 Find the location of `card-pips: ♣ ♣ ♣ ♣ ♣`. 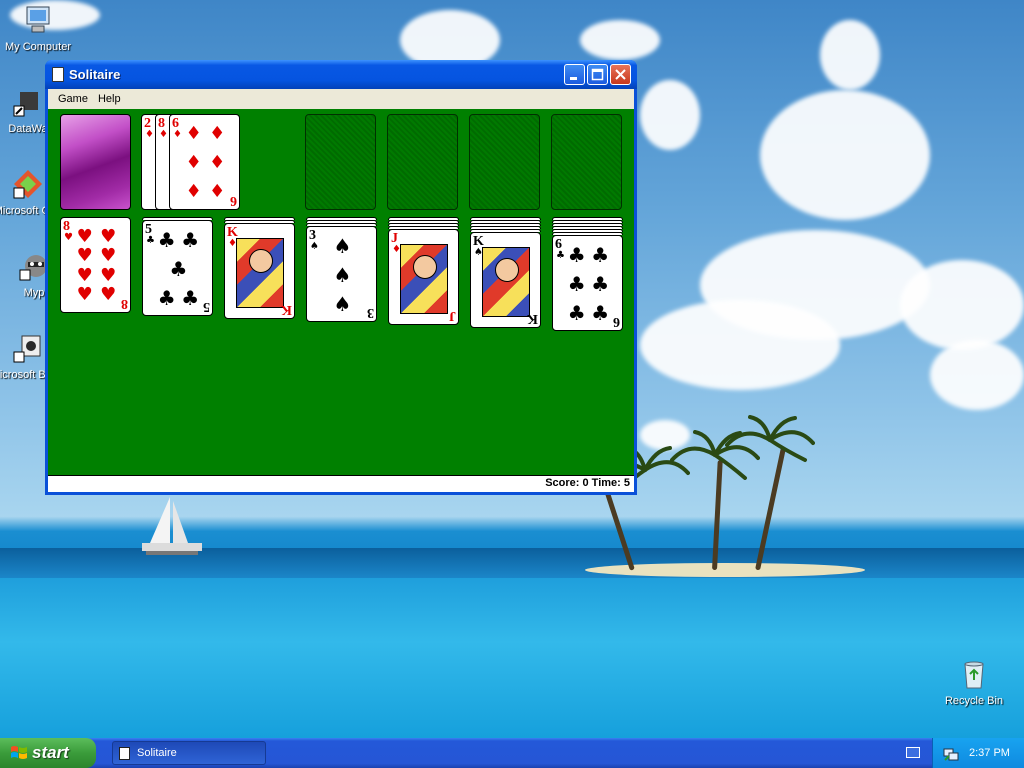

card-pips: ♣ ♣ ♣ ♣ ♣ is located at coordinates (178, 269).